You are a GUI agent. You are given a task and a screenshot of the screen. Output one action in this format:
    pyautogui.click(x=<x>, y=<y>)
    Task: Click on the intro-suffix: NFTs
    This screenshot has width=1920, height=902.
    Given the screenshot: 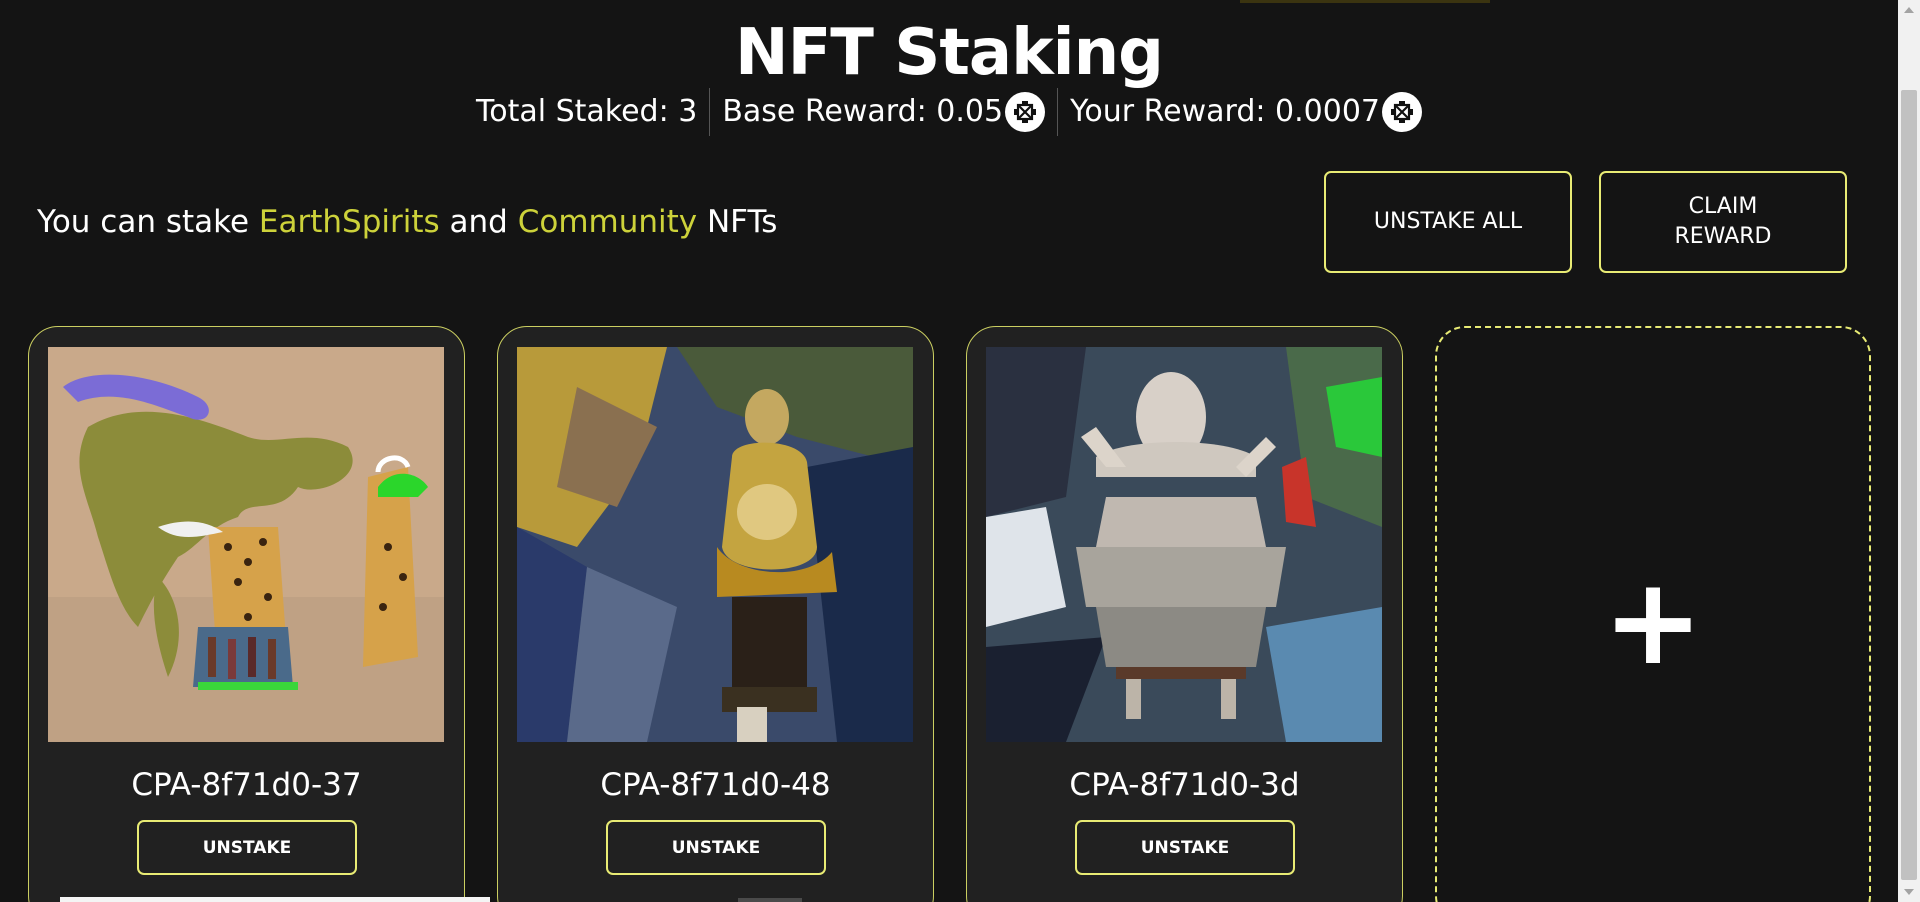 What is the action you would take?
    pyautogui.click(x=737, y=222)
    